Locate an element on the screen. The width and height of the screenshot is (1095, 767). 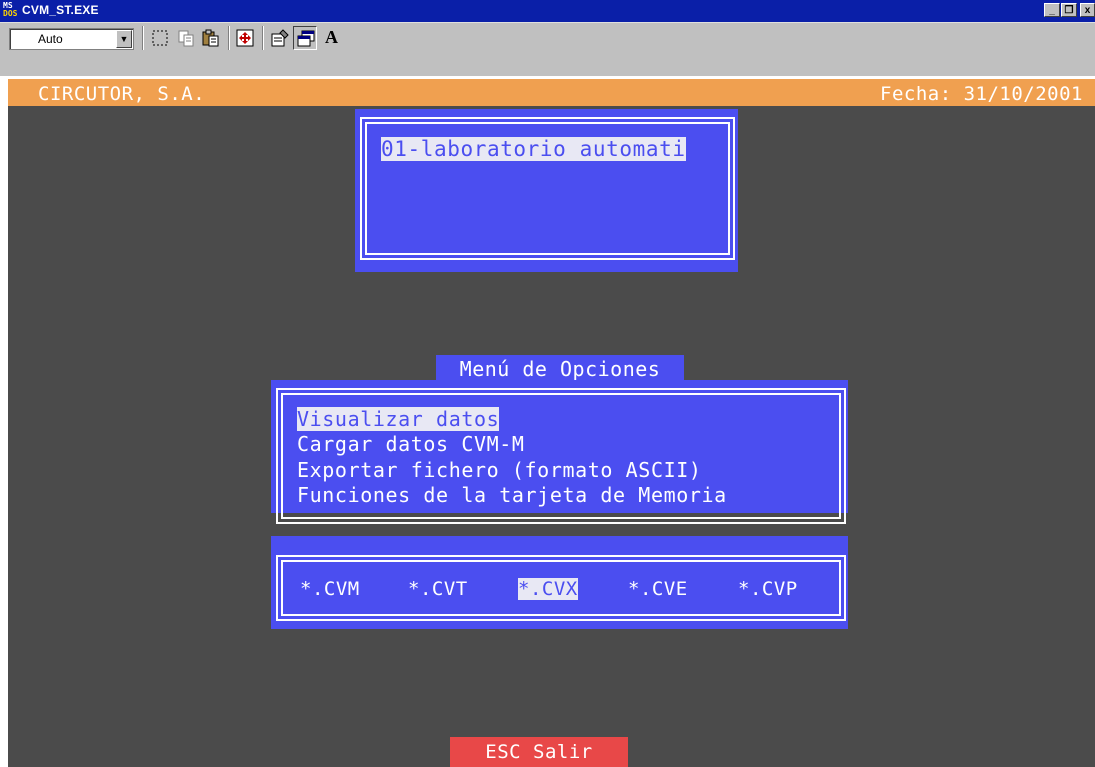
font-icon: A is located at coordinates (331, 37).